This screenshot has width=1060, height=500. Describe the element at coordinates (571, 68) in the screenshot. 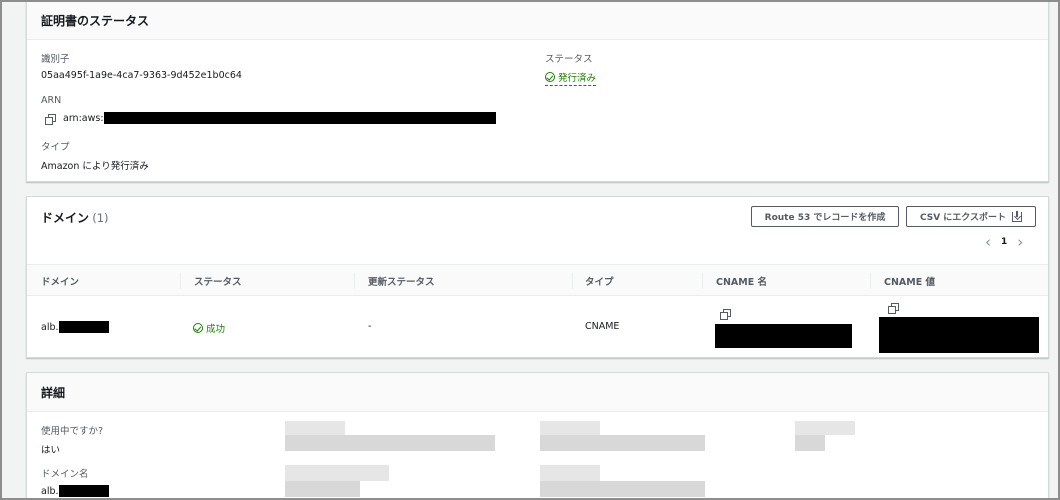

I see `status-field: ステータス 発行済み` at that location.